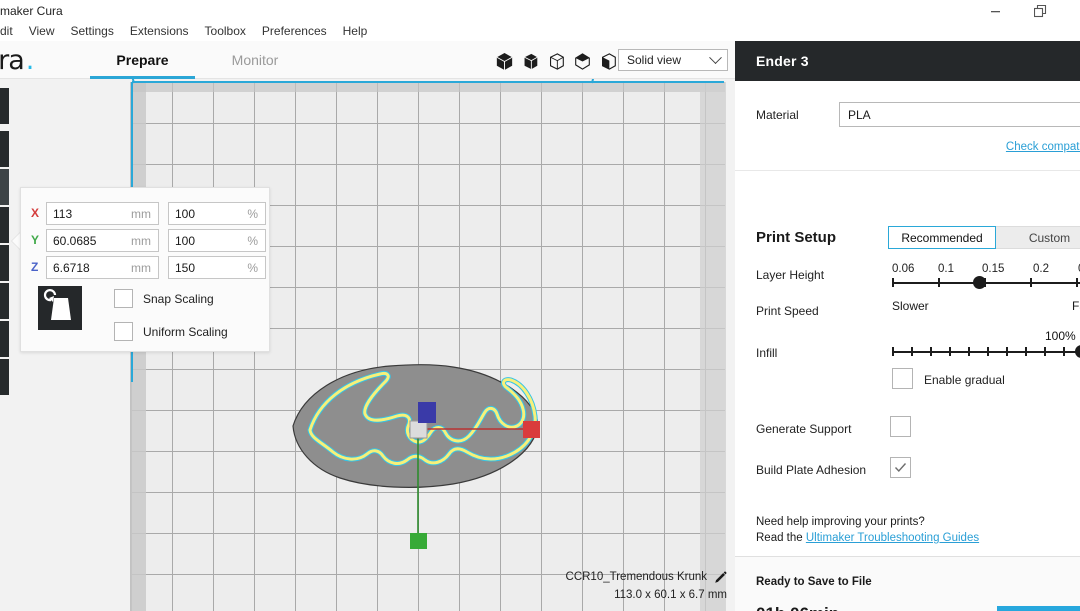  What do you see at coordinates (903, 269) in the screenshot?
I see `layer-height-tick-0: 0.06` at bounding box center [903, 269].